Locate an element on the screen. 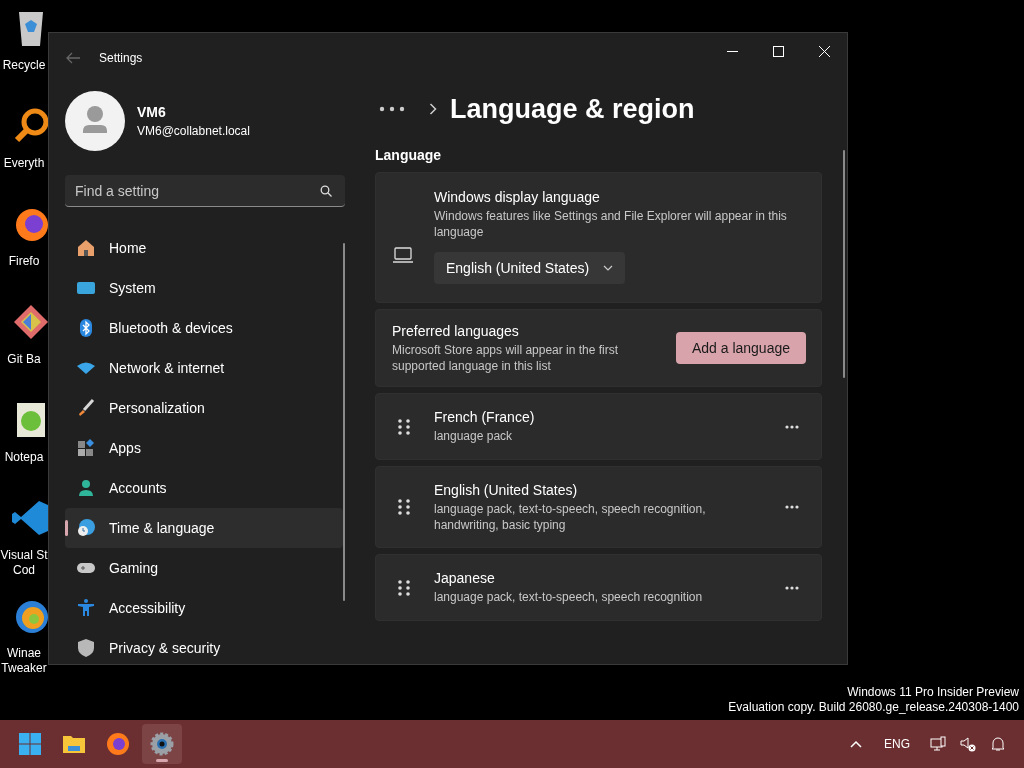 The image size is (1024, 768). gear-icon is located at coordinates (162, 744).